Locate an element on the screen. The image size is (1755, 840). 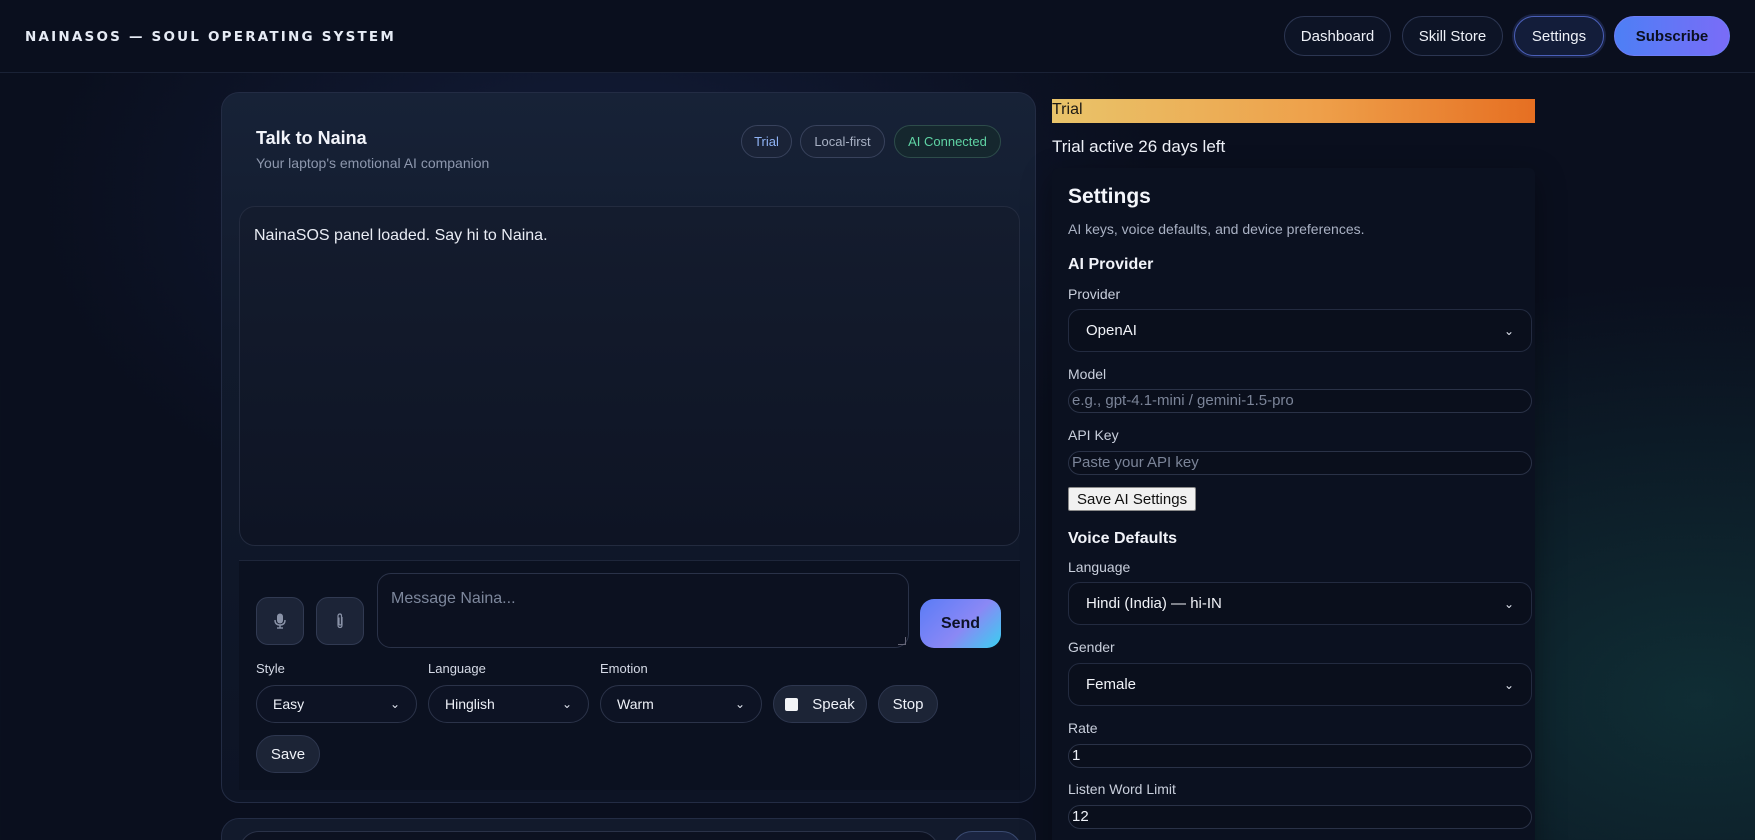
secondary-input is located at coordinates (589, 835).